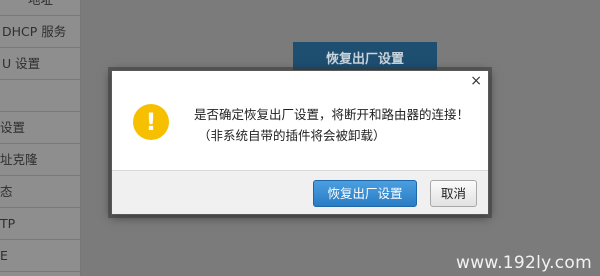  I want to click on sidebar-item: U 设置, so click(40, 64).